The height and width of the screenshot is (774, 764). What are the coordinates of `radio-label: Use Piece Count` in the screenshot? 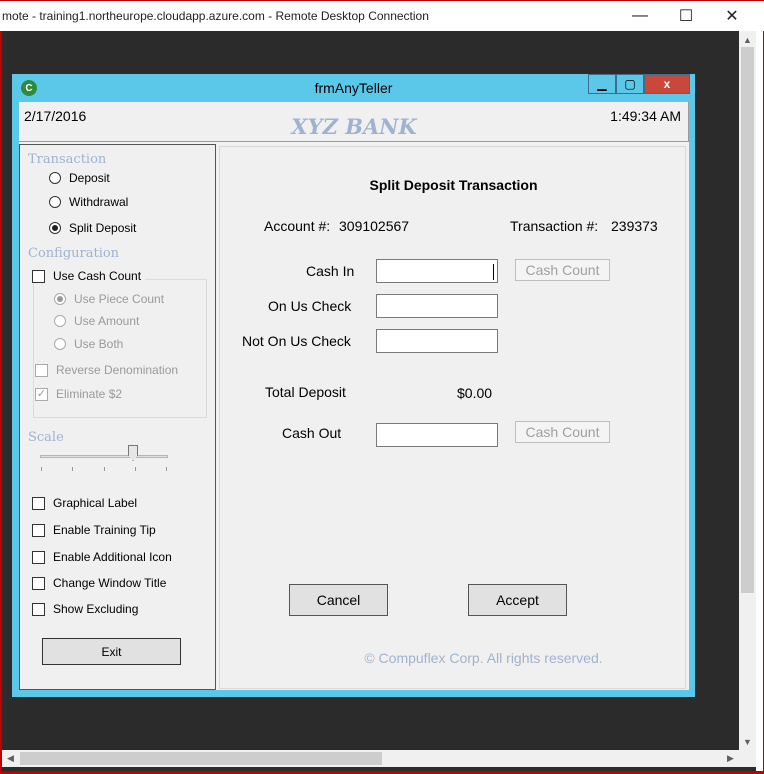 It's located at (119, 299).